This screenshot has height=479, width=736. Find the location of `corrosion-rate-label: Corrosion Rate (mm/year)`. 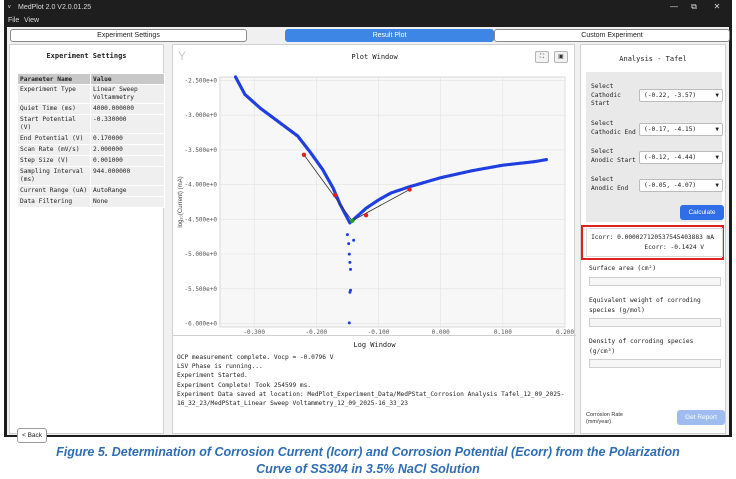

corrosion-rate-label: Corrosion Rate (mm/year) is located at coordinates (604, 419).